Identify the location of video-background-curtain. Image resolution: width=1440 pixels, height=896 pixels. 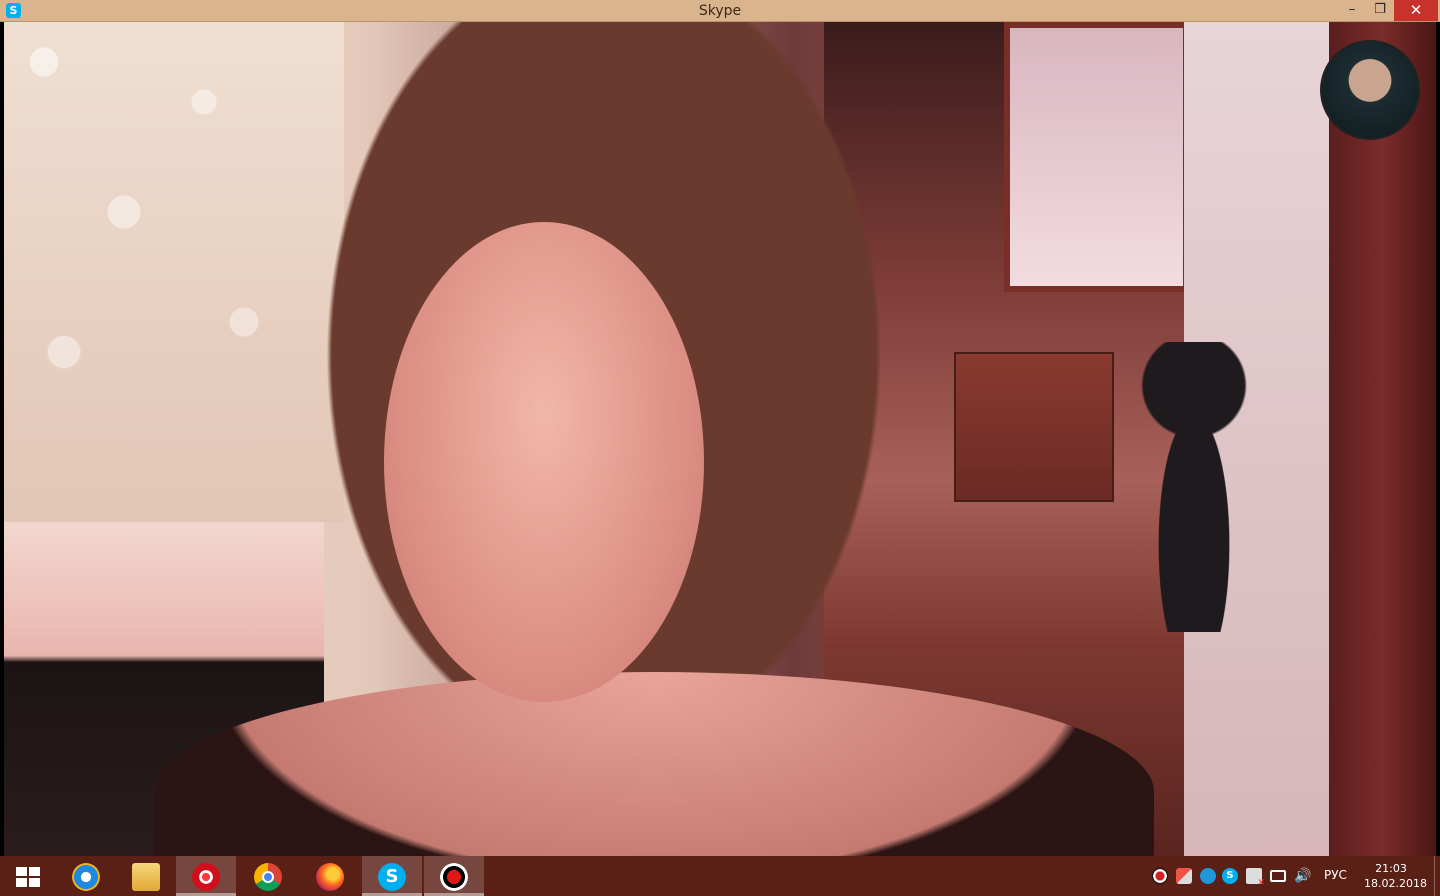
(1382, 439).